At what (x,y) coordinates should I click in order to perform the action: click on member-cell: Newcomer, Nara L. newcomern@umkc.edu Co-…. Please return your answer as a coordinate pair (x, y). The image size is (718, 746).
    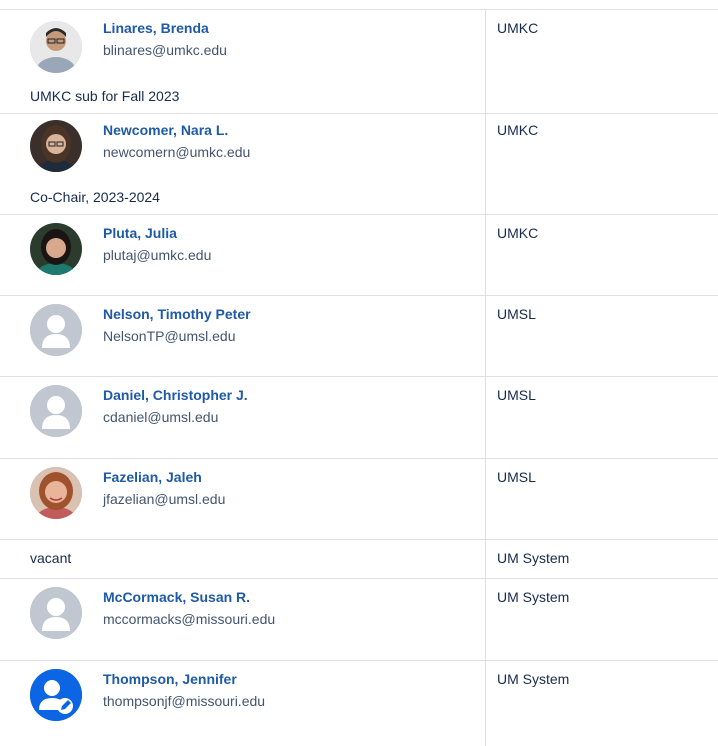
    Looking at the image, I should click on (254, 164).